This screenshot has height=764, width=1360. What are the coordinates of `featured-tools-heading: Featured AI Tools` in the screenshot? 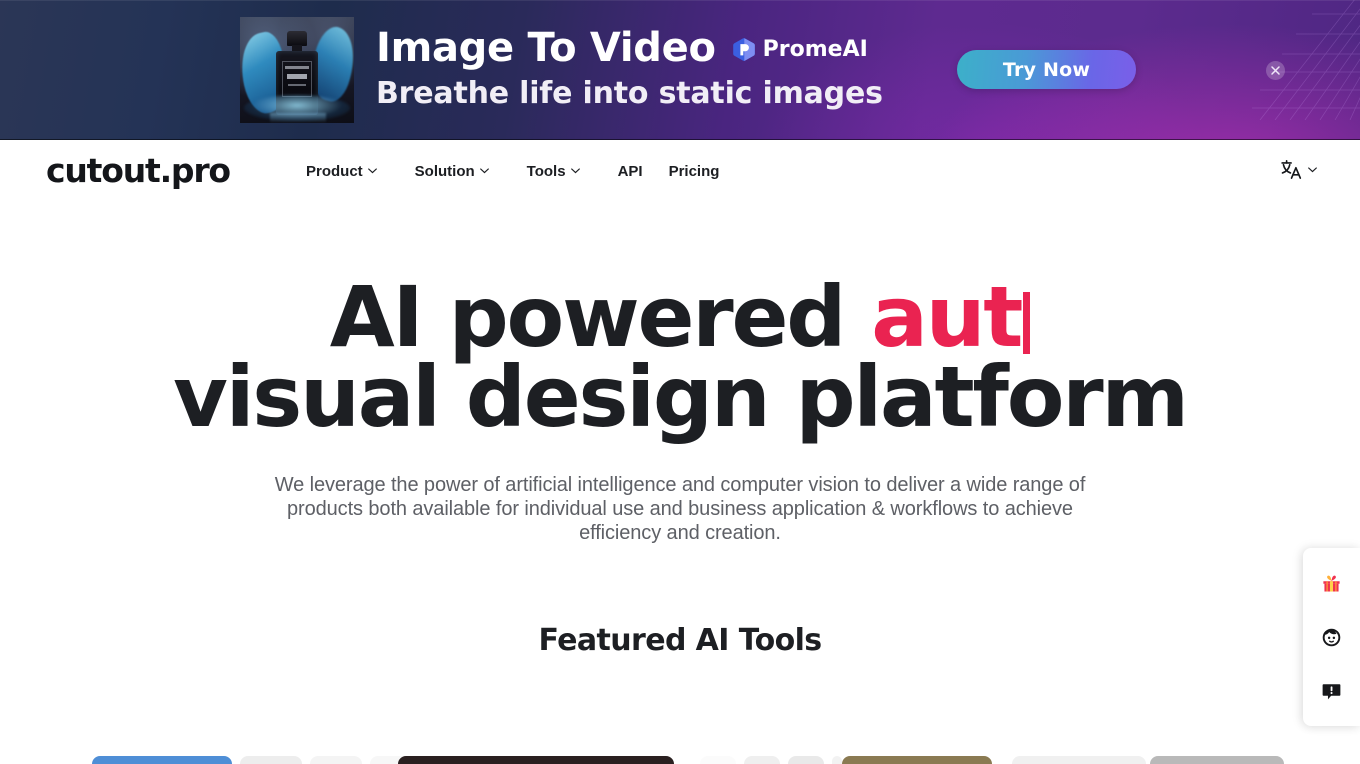 It's located at (680, 640).